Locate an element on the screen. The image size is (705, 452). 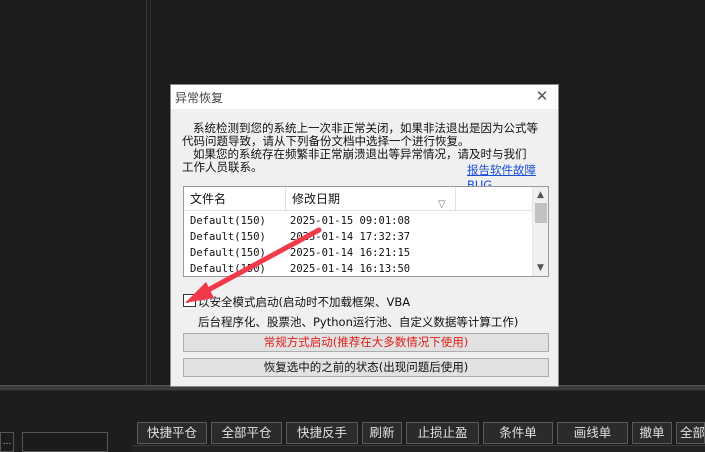
column-header-modified: 修改日期 ▽ is located at coordinates (371, 199).